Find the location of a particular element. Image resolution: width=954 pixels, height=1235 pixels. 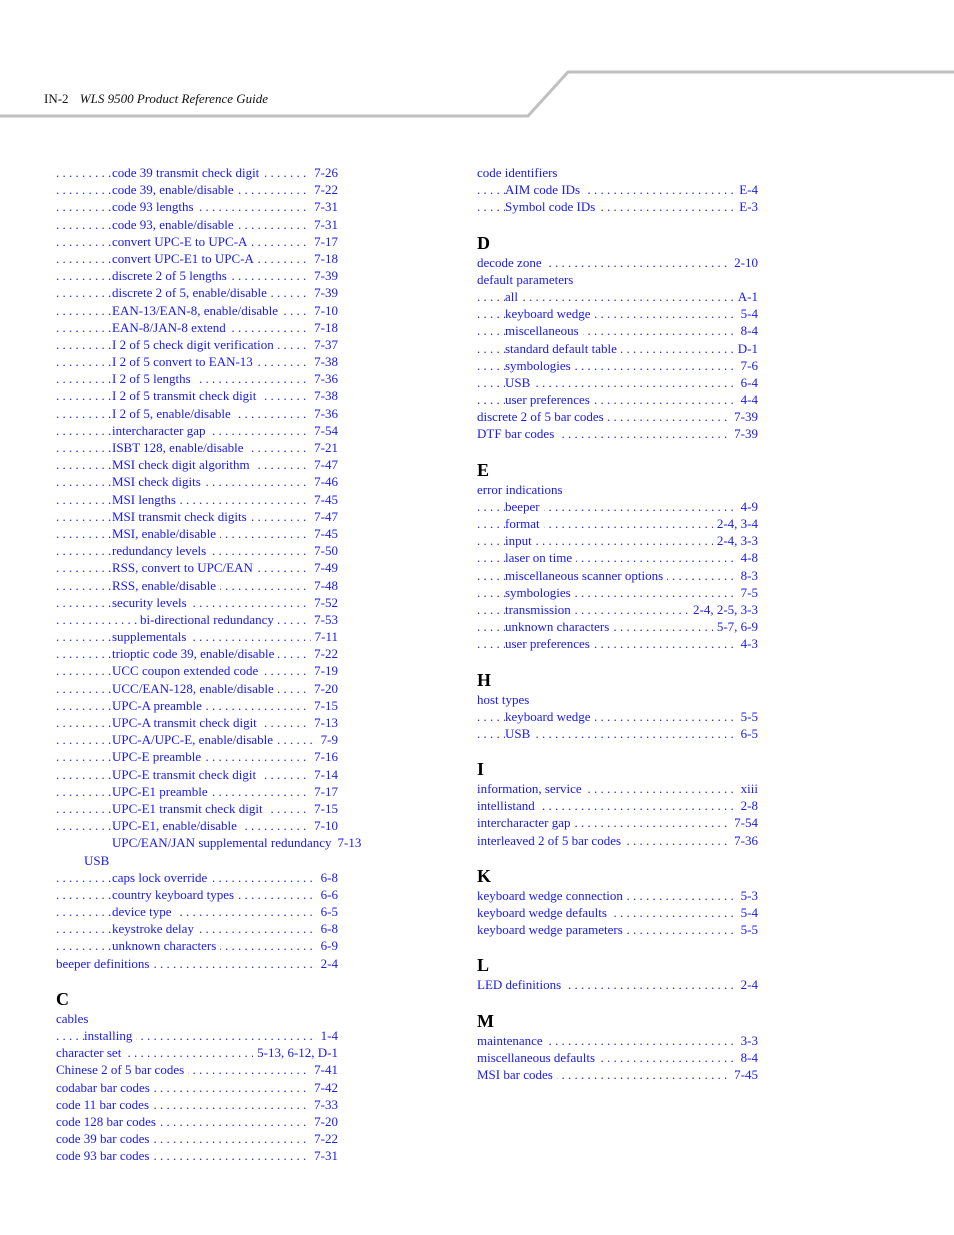

index-entry: user preferences 4-4 is located at coordinates (617, 399).